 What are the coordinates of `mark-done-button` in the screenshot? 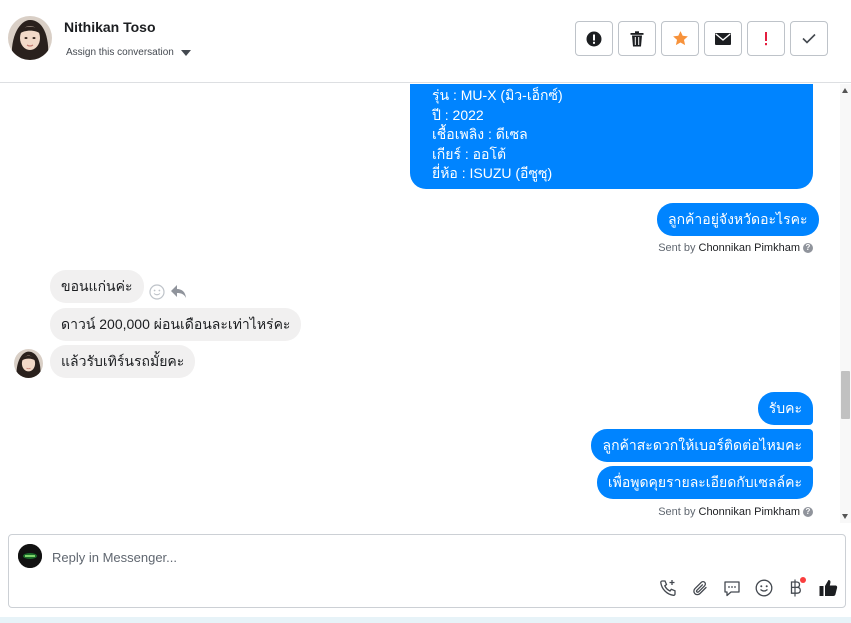 It's located at (809, 38).